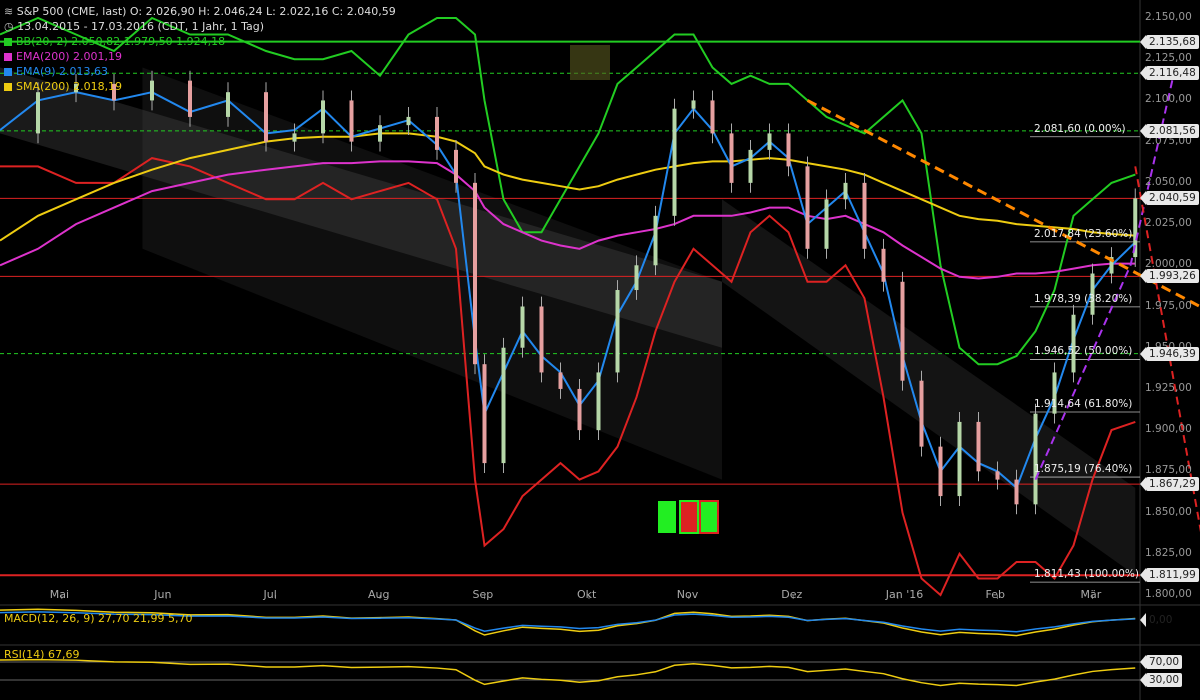  What do you see at coordinates (1083, 298) in the screenshot?
I see `fib-level-label: 1.978,39 (38.20%)` at bounding box center [1083, 298].